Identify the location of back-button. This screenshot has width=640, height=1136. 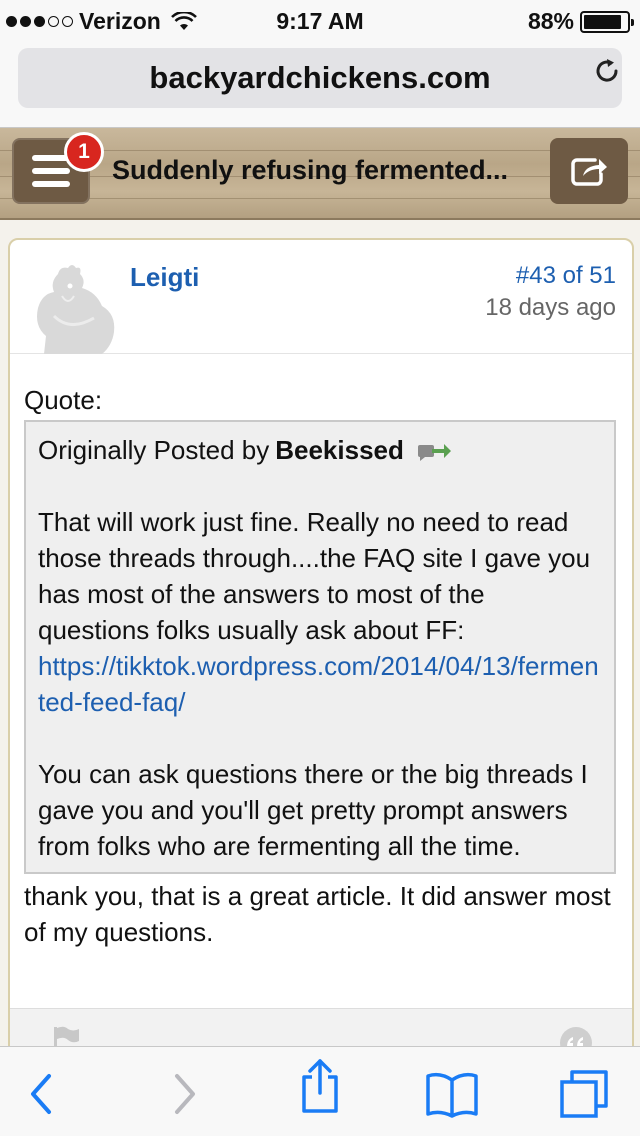
(42, 1094).